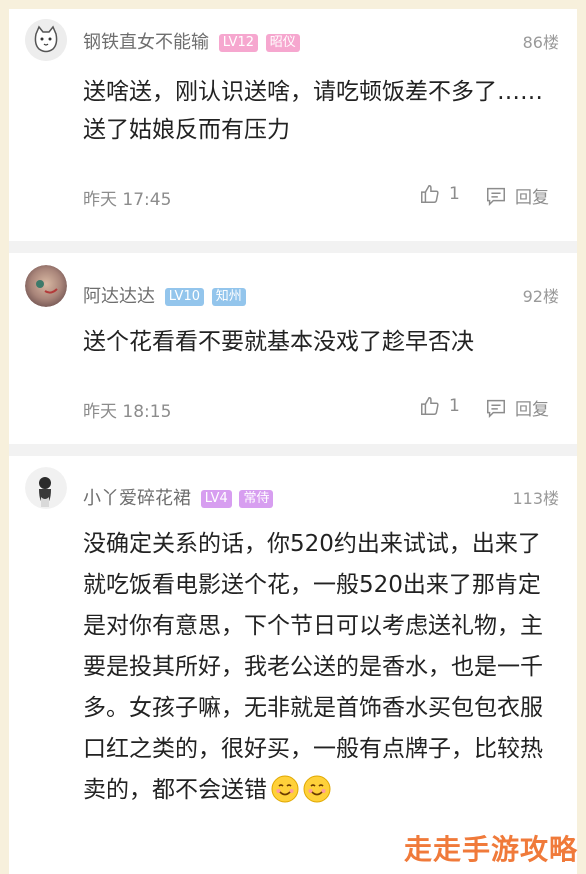 The image size is (586, 874). Describe the element at coordinates (184, 297) in the screenshot. I see `level-badge: LV10` at that location.